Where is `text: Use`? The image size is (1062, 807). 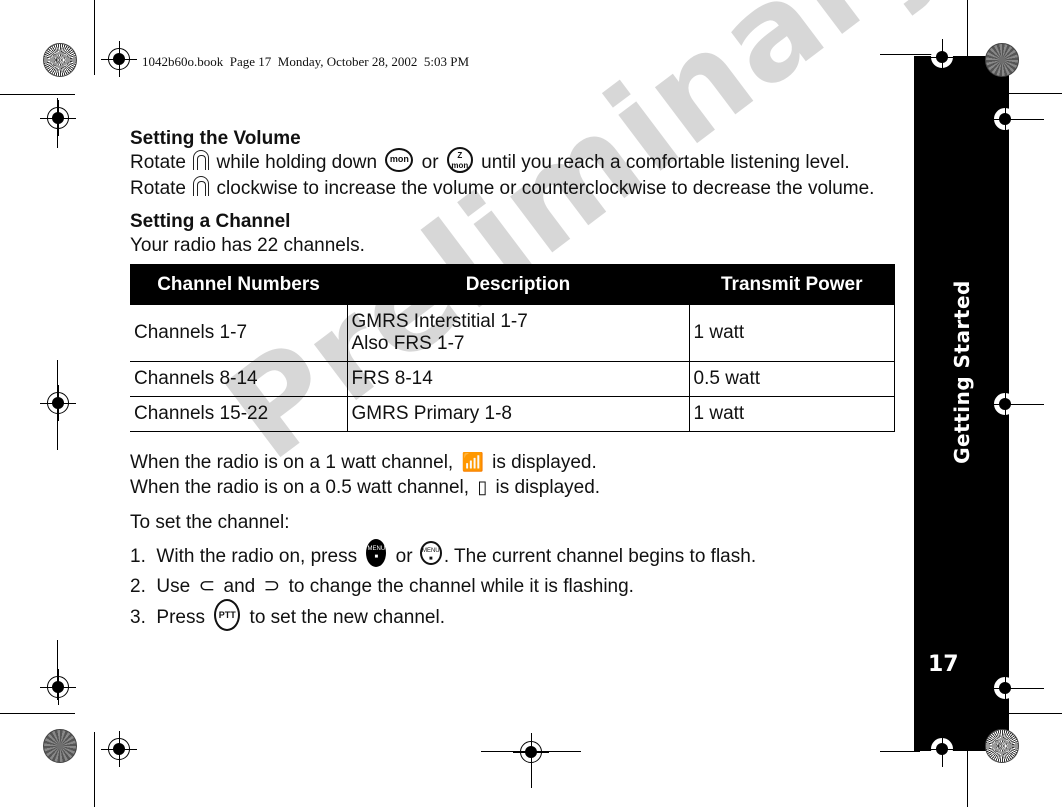 text: Use is located at coordinates (176, 586).